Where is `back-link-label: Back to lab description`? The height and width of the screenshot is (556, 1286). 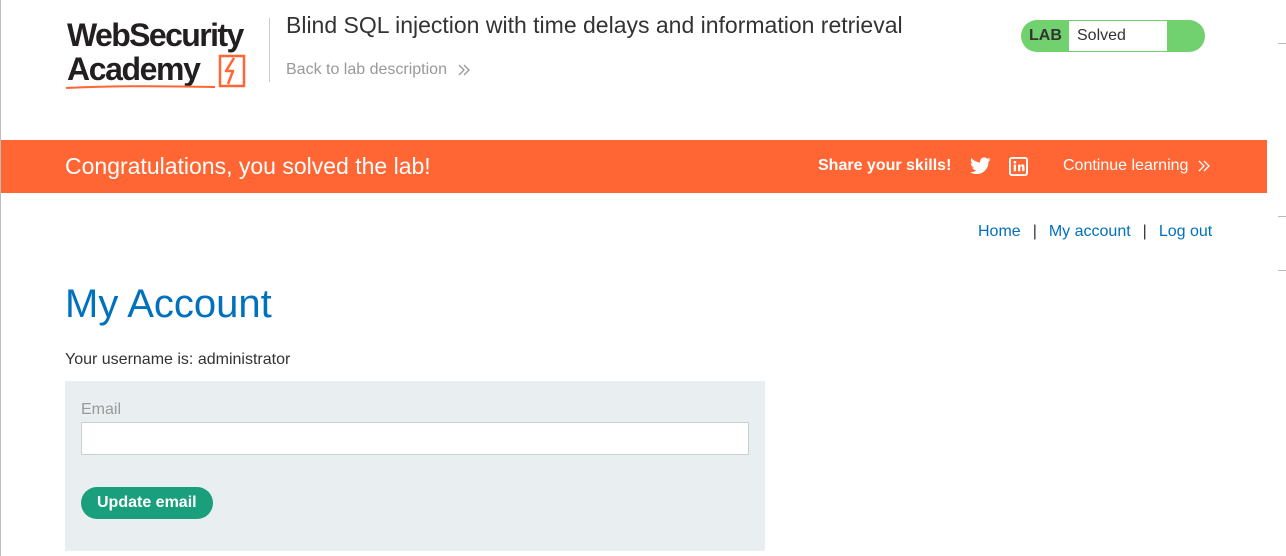 back-link-label: Back to lab description is located at coordinates (366, 69).